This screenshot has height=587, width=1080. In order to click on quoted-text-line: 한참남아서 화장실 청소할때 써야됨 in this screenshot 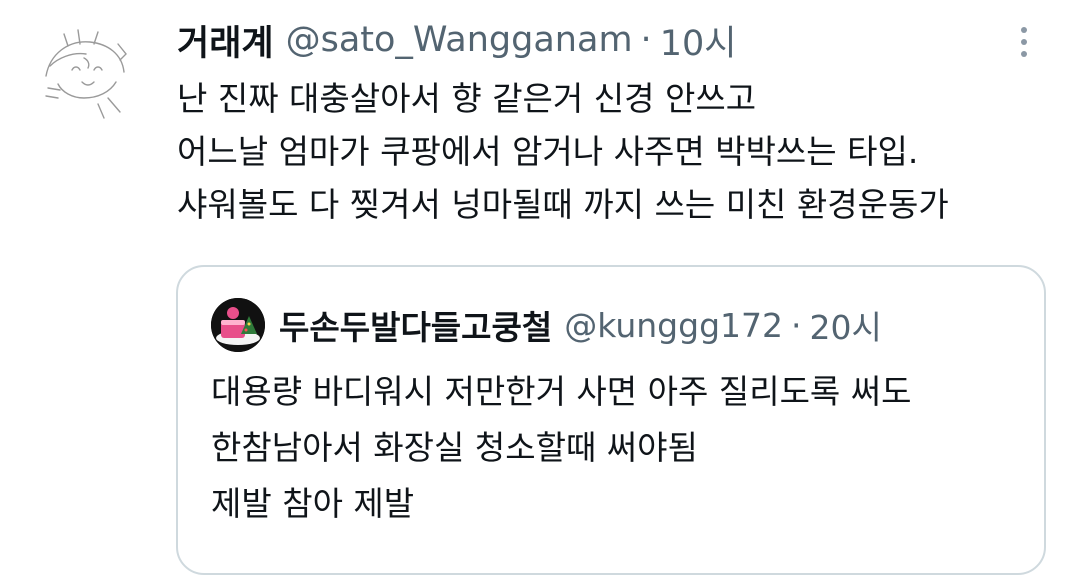, I will do `click(454, 447)`.